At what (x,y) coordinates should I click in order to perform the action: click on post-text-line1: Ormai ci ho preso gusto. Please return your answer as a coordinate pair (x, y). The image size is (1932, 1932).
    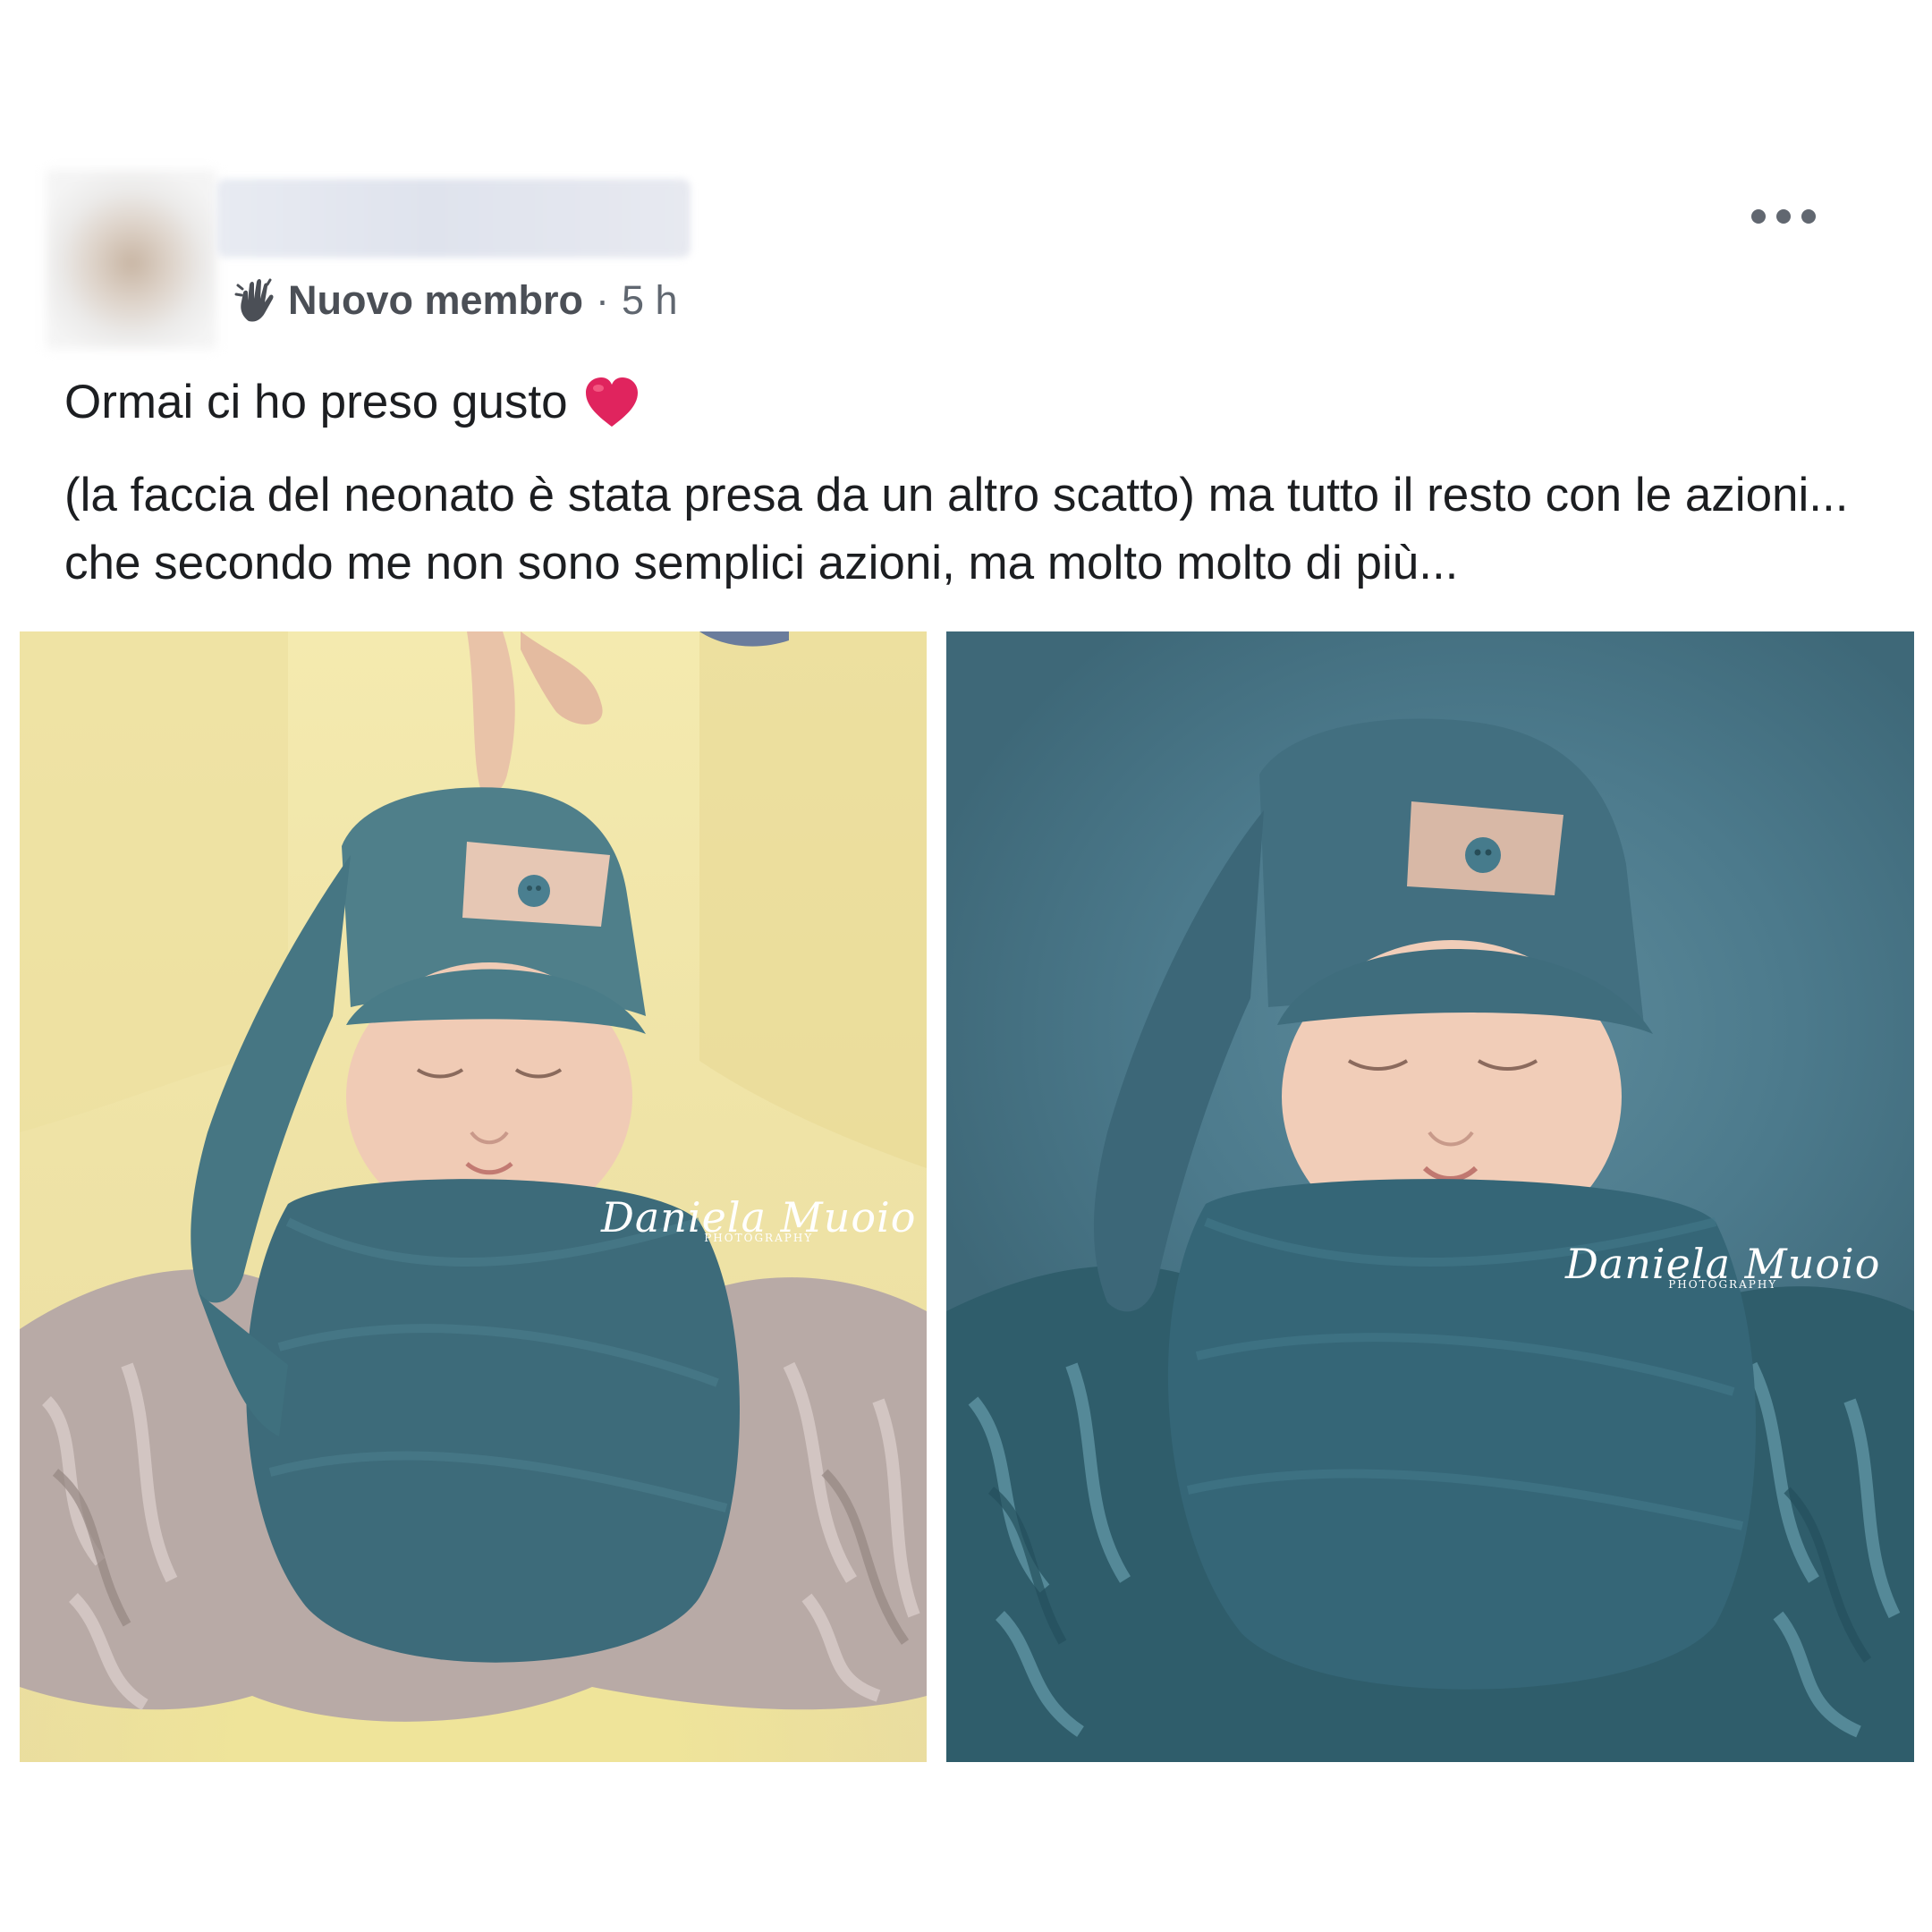
    Looking at the image, I should click on (352, 402).